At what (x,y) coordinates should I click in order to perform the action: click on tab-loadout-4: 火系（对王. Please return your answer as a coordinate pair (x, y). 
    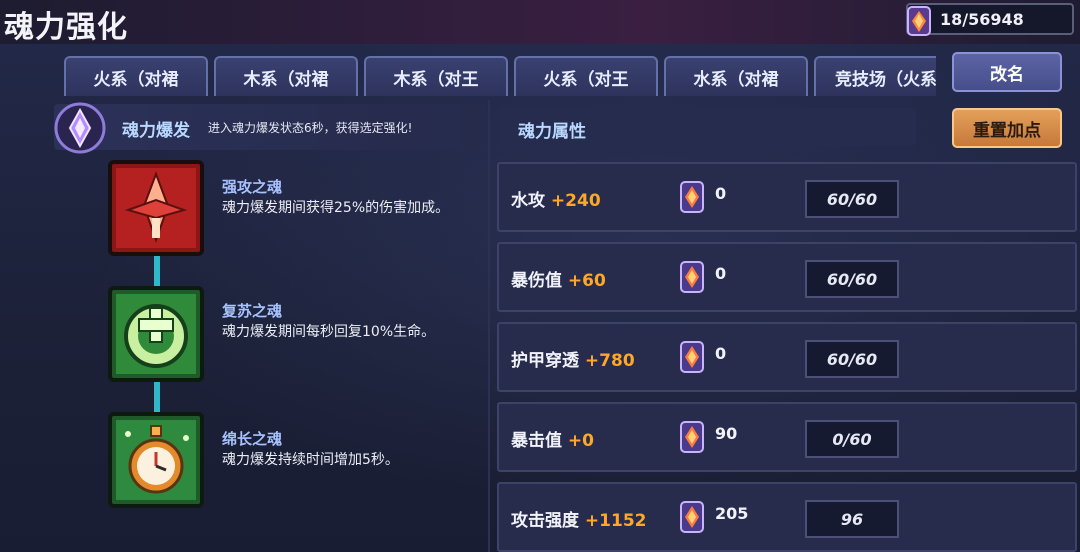
    Looking at the image, I should click on (586, 76).